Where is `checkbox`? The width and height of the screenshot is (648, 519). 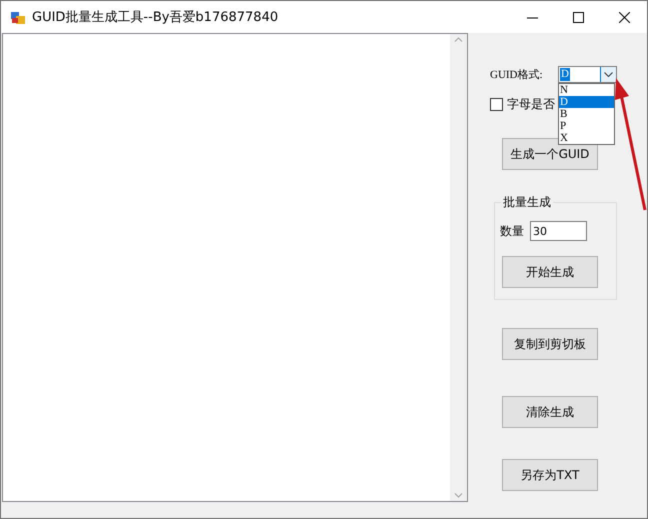 checkbox is located at coordinates (496, 104).